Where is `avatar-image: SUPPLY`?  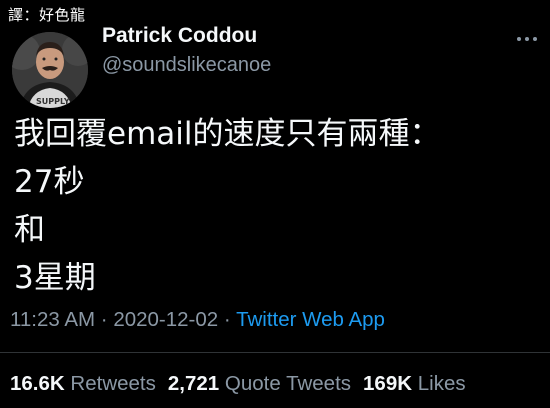 avatar-image: SUPPLY is located at coordinates (50, 70).